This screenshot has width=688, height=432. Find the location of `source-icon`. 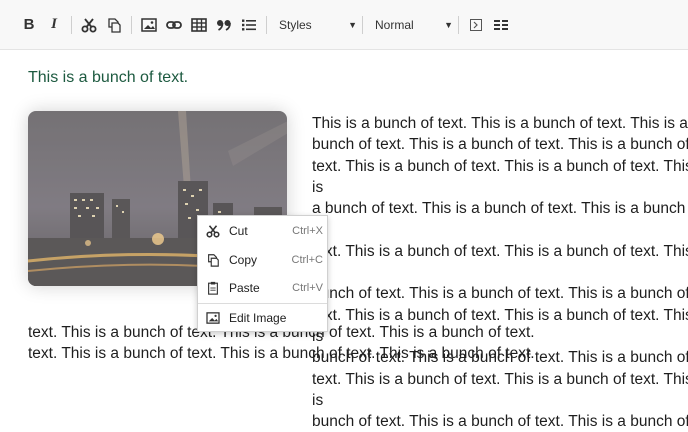

source-icon is located at coordinates (476, 24).